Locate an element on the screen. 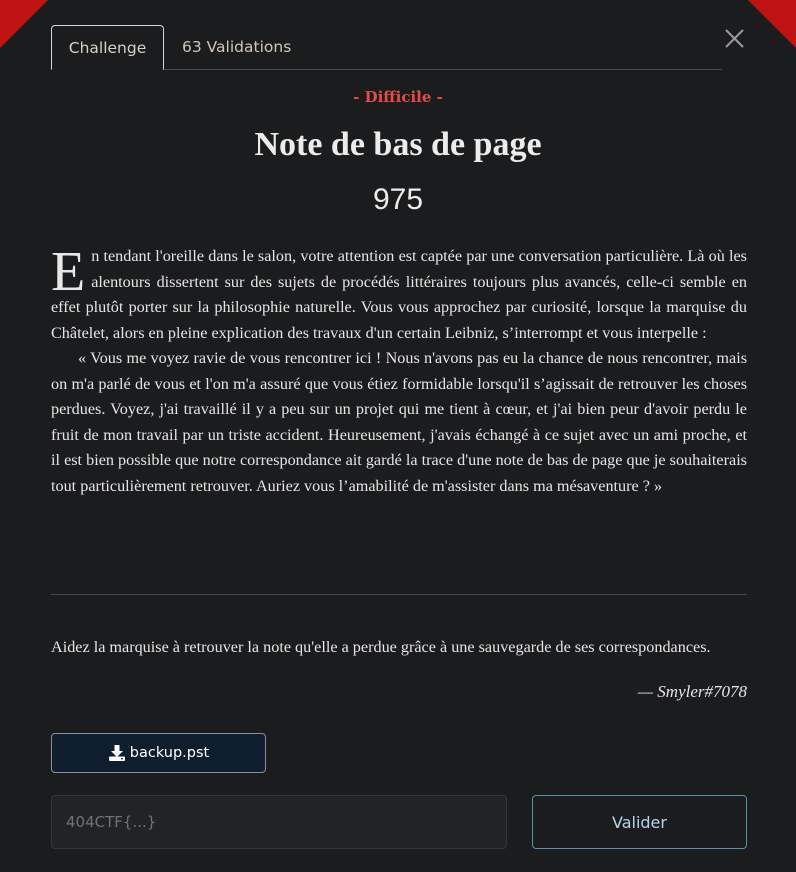 The height and width of the screenshot is (872, 796). corner-ribbon-left is located at coordinates (24, 24).